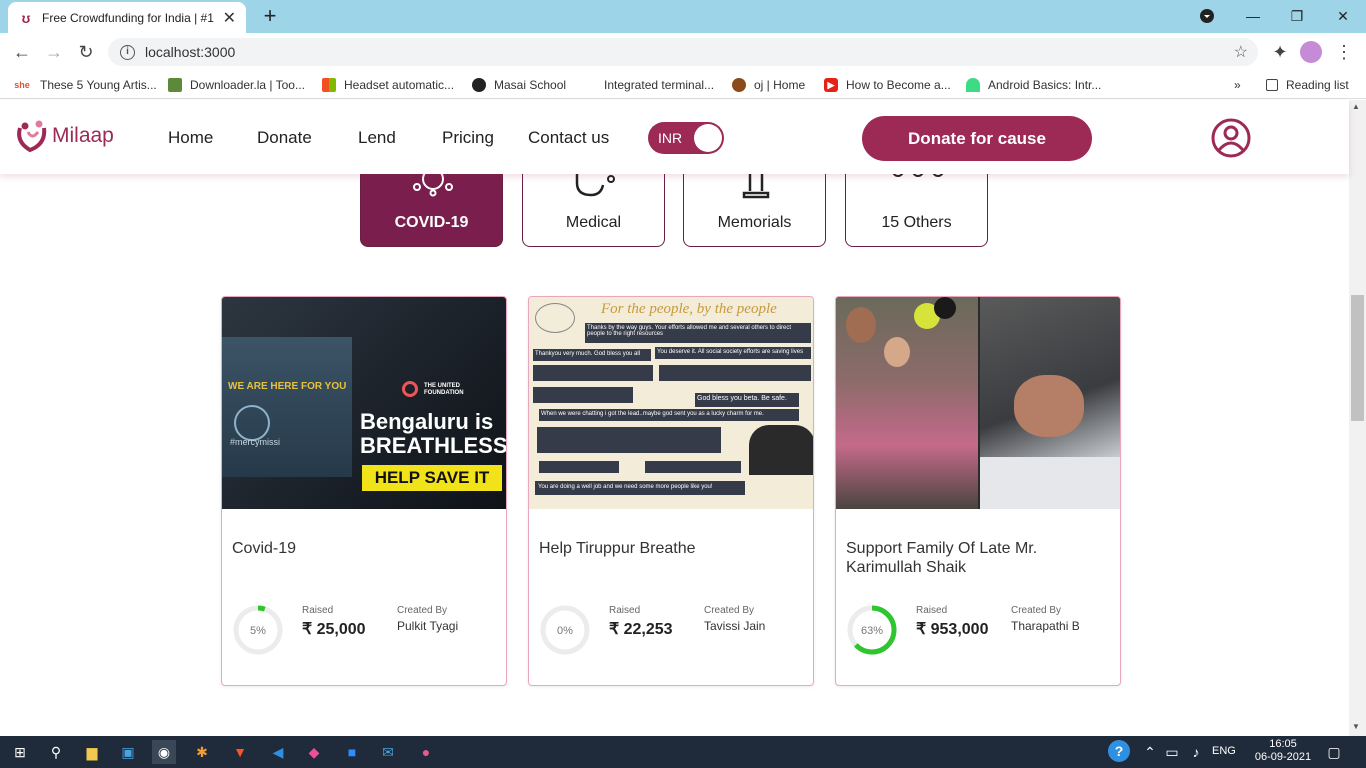 This screenshot has height=768, width=1366. I want to click on raised-amount: ₹ 953,000, so click(952, 629).